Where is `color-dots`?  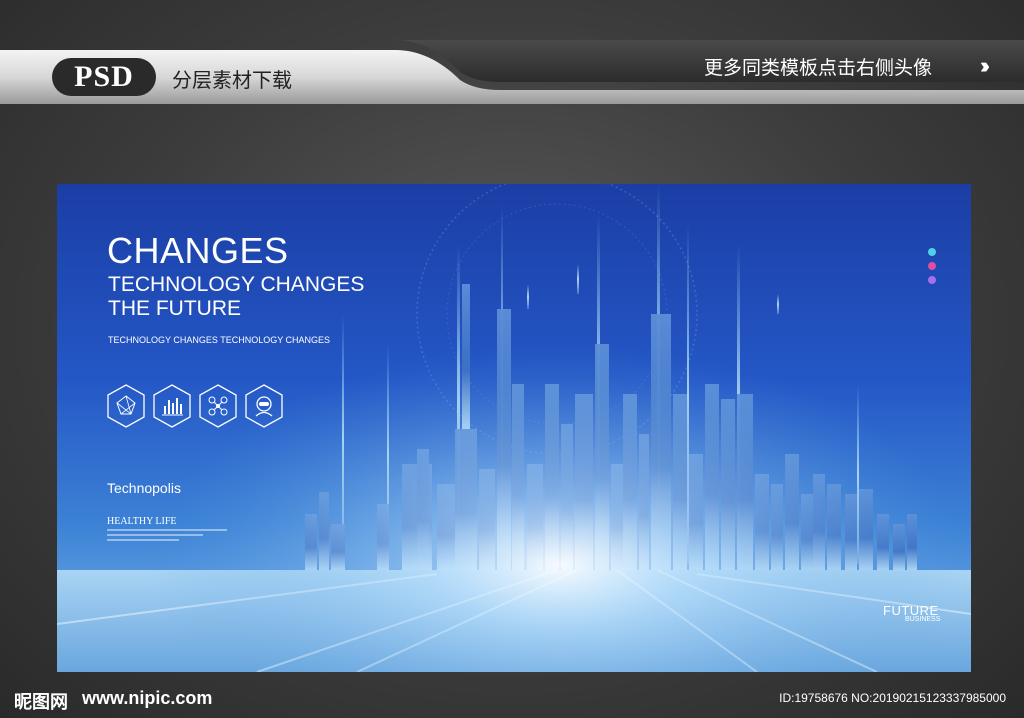 color-dots is located at coordinates (932, 266).